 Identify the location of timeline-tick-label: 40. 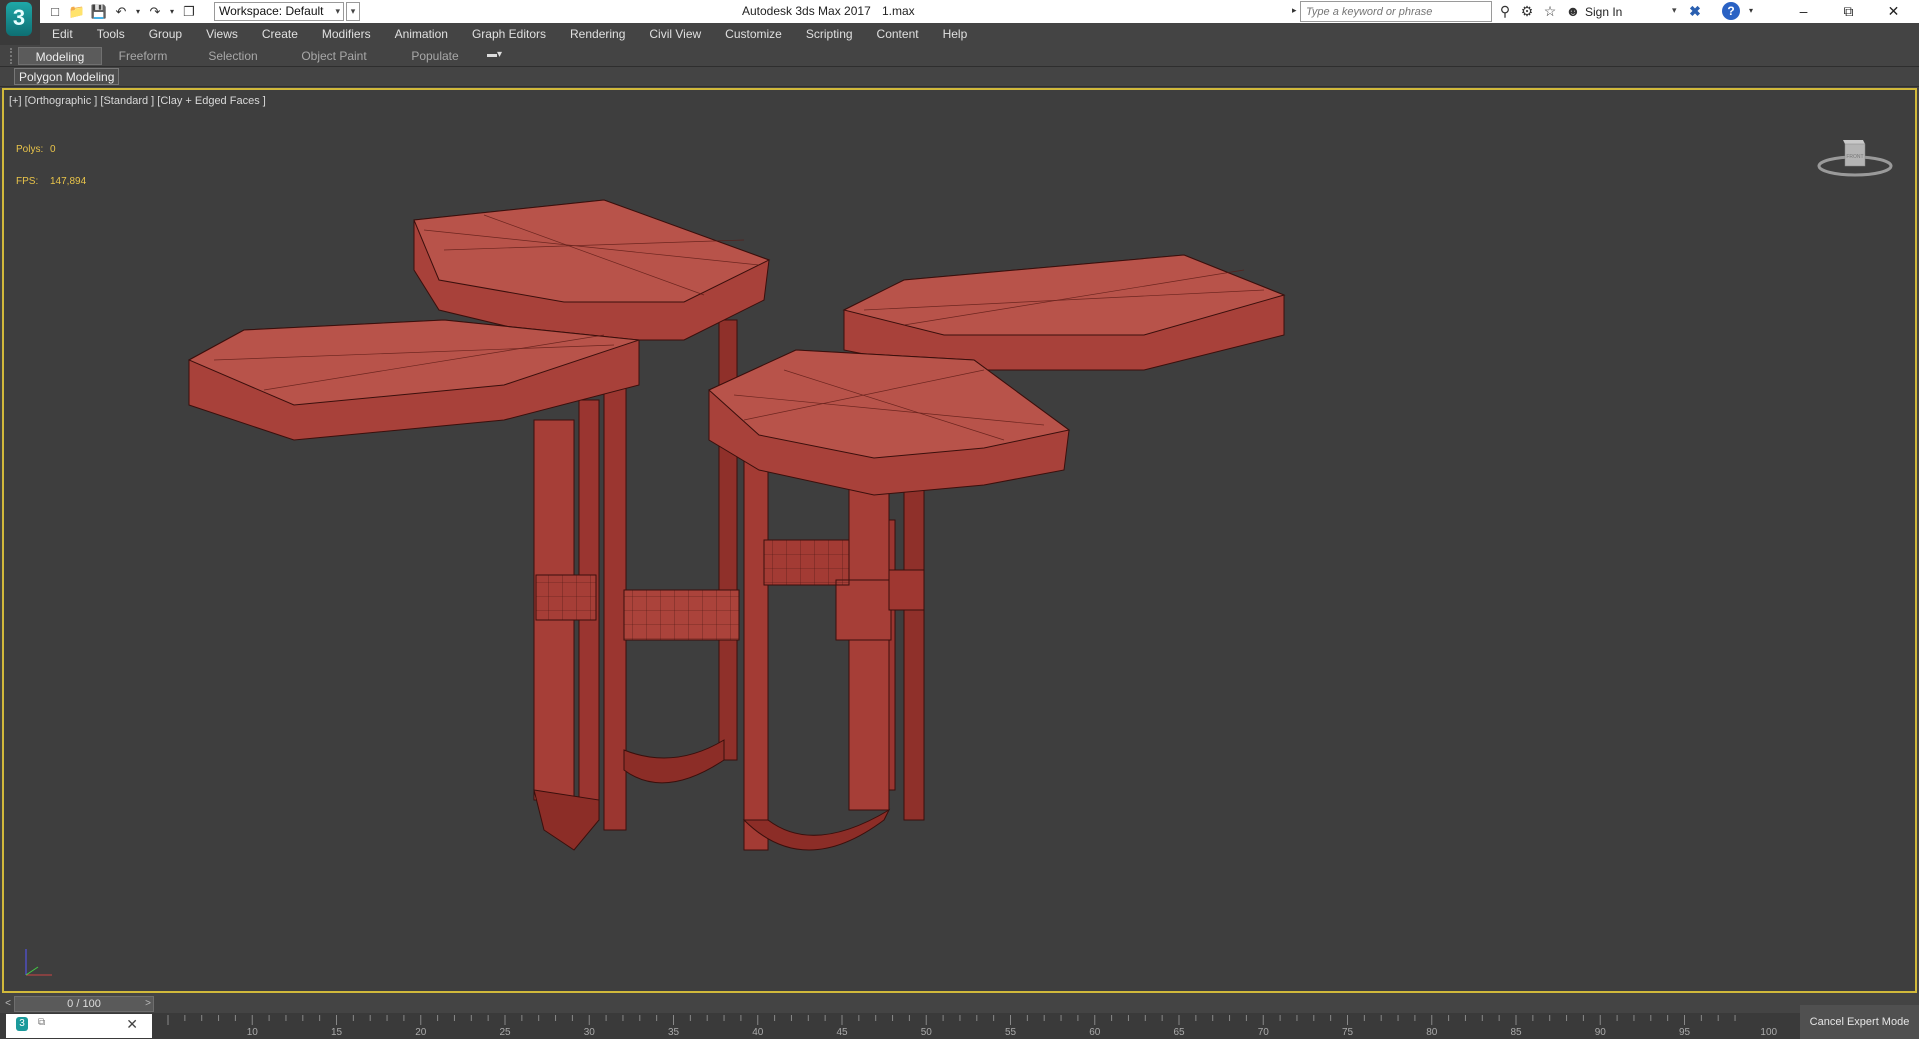
(758, 1032).